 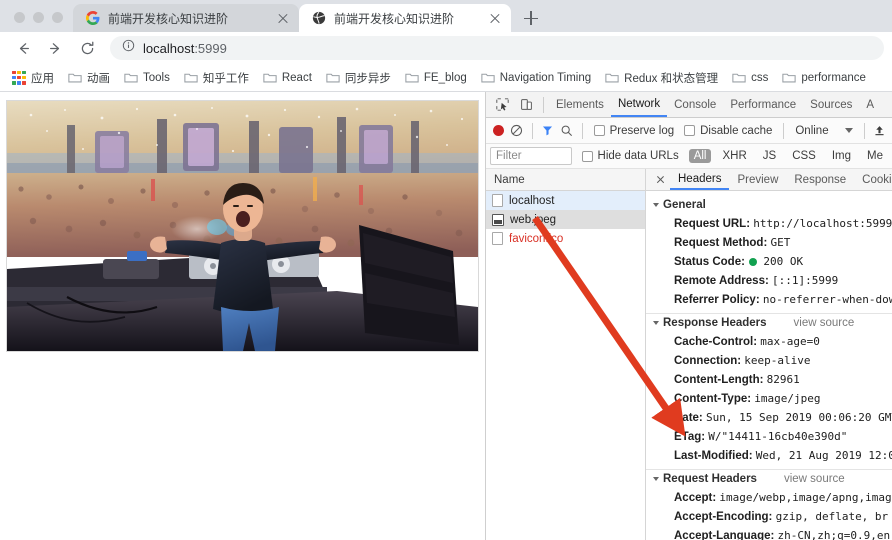 I want to click on request-row-localhost: localhost, so click(x=565, y=200).